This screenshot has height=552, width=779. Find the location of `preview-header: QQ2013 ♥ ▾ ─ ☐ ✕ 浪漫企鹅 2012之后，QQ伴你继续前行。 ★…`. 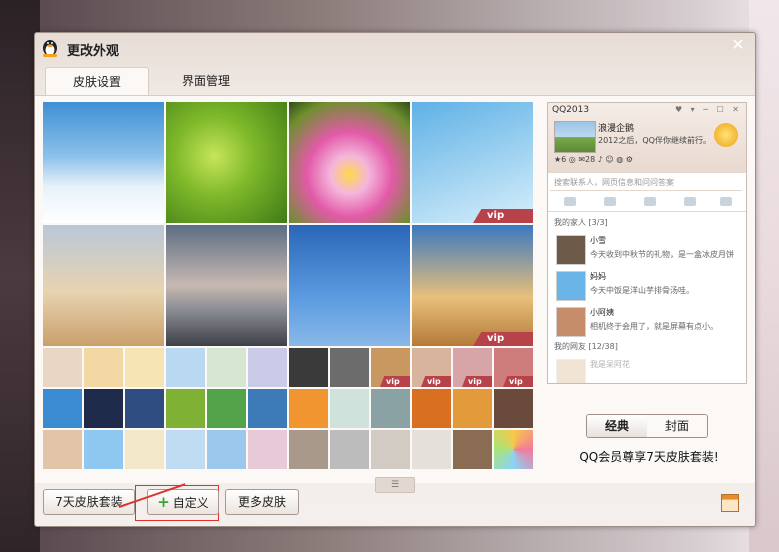

preview-header: QQ2013 ♥ ▾ ─ ☐ ✕ 浪漫企鹅 2012之后，QQ伴你继续前行。 ★… is located at coordinates (647, 138).